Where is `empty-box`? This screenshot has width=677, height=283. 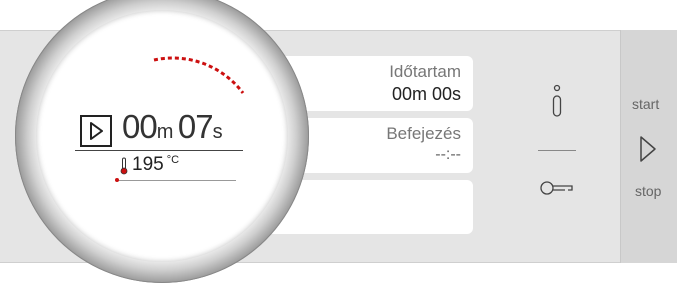 empty-box is located at coordinates (371, 207).